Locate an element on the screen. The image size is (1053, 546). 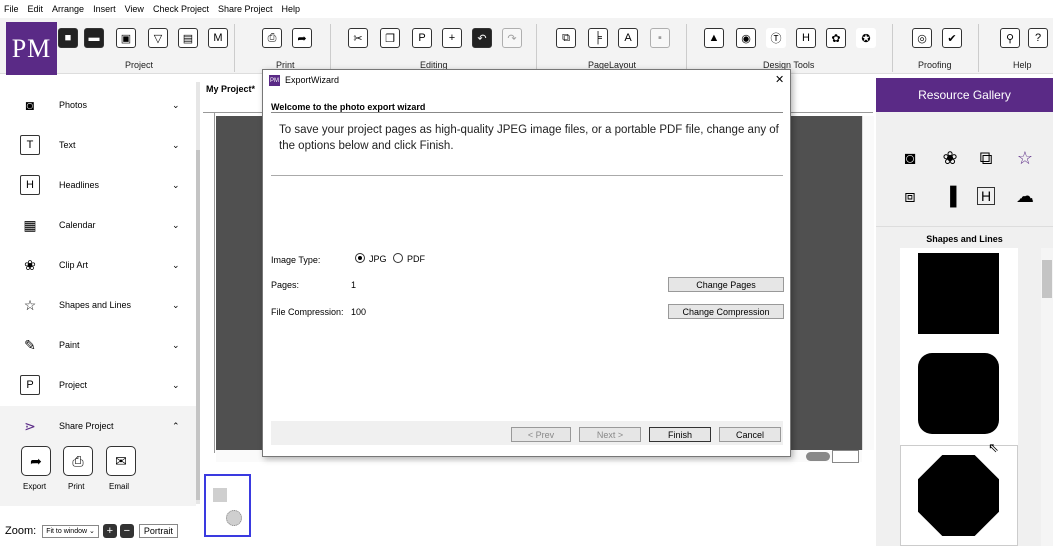
headline-icon: H is located at coordinates (986, 196).